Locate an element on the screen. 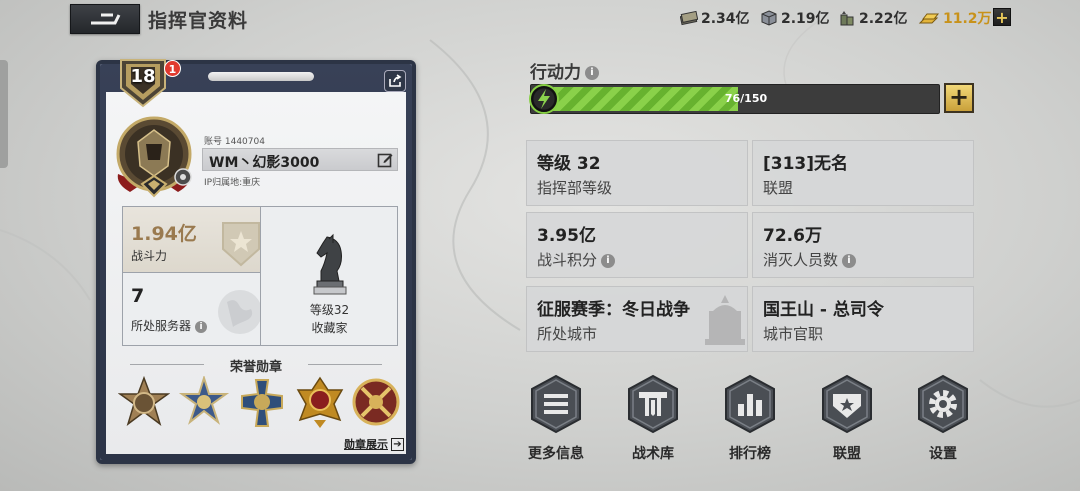 This screenshot has width=1080, height=491. cash-stack-icon is located at coordinates (689, 18).